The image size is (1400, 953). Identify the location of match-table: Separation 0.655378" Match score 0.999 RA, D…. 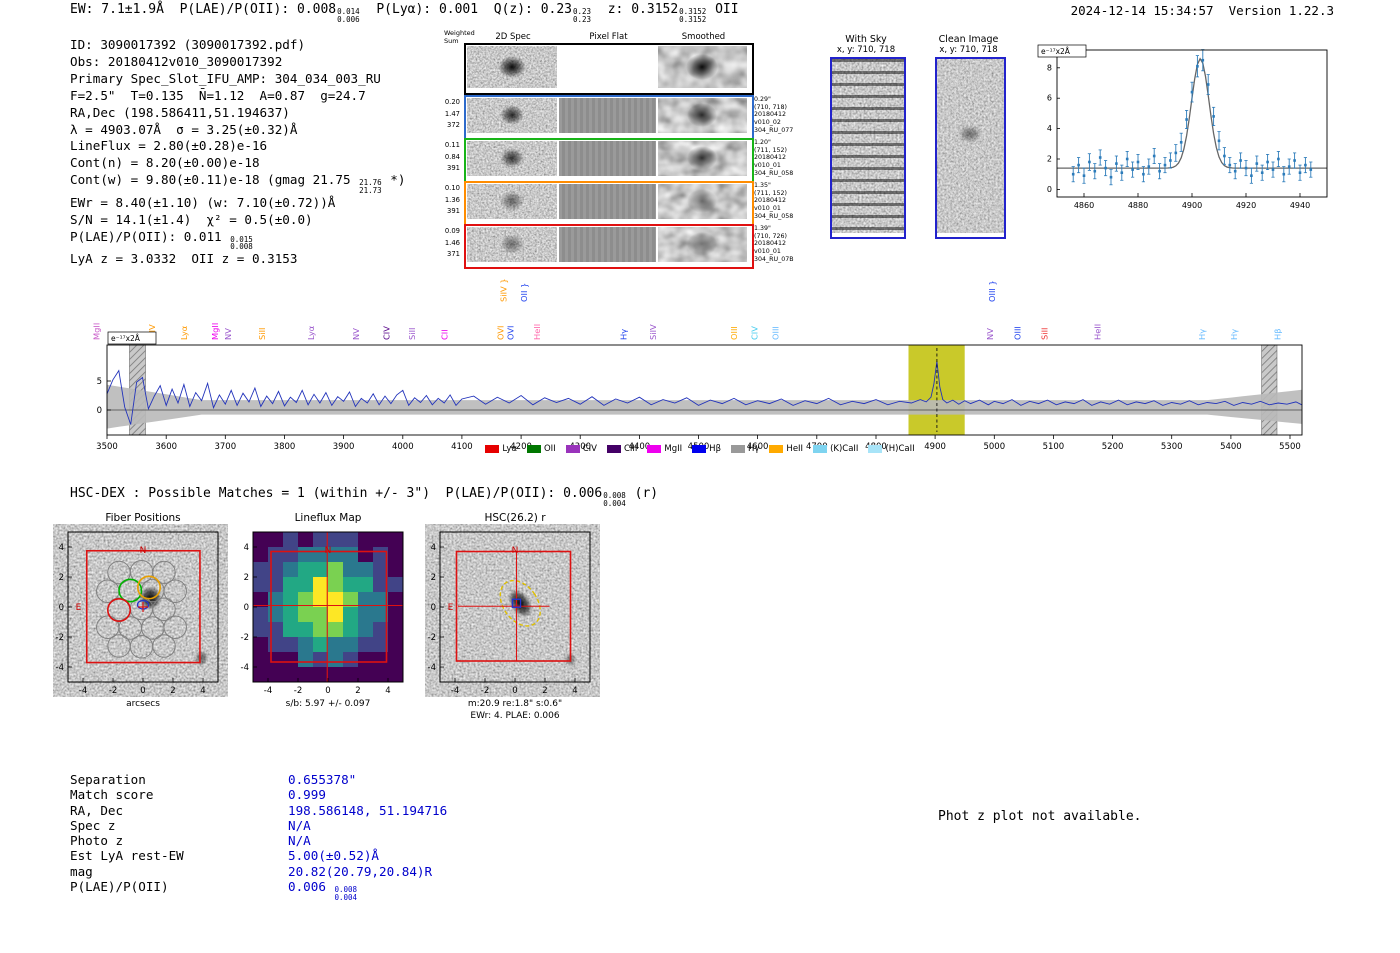
(258, 837).